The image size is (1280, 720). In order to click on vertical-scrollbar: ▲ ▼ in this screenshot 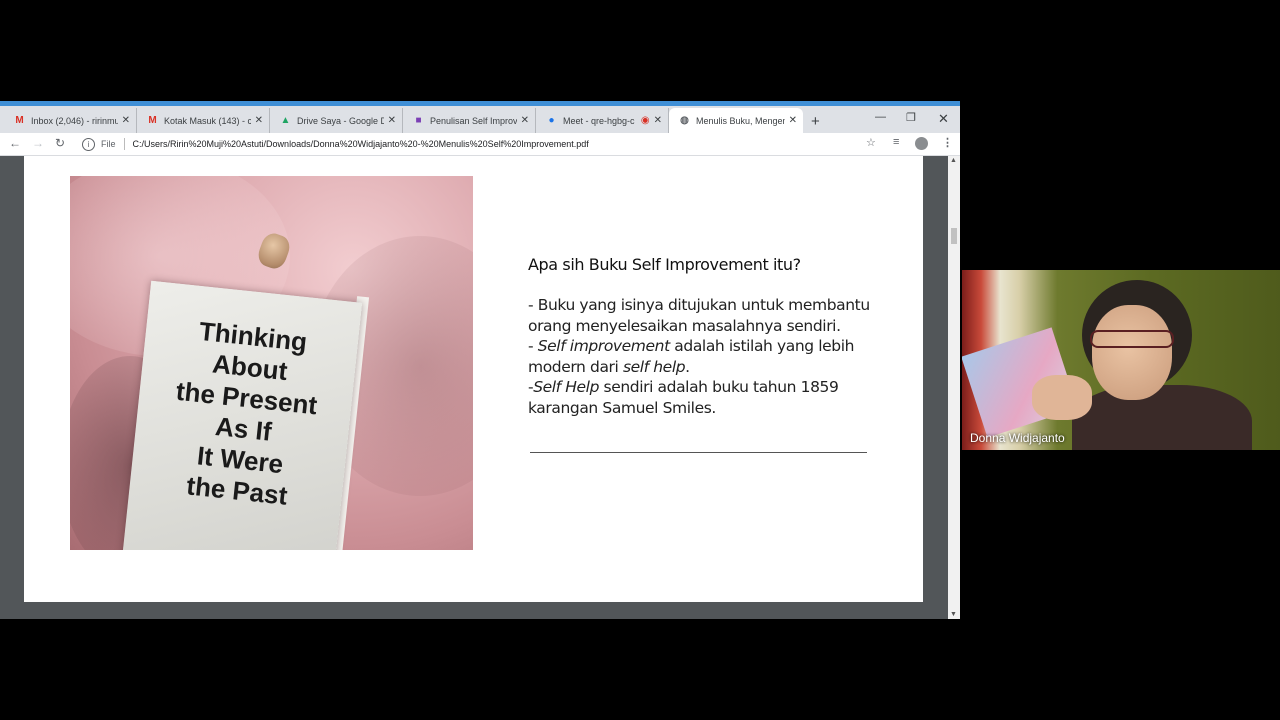, I will do `click(954, 387)`.